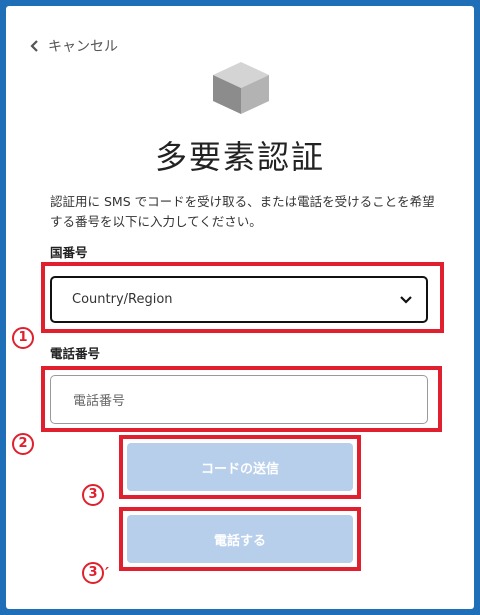 The image size is (480, 615). I want to click on annotation-2-label: 2, so click(23, 444).